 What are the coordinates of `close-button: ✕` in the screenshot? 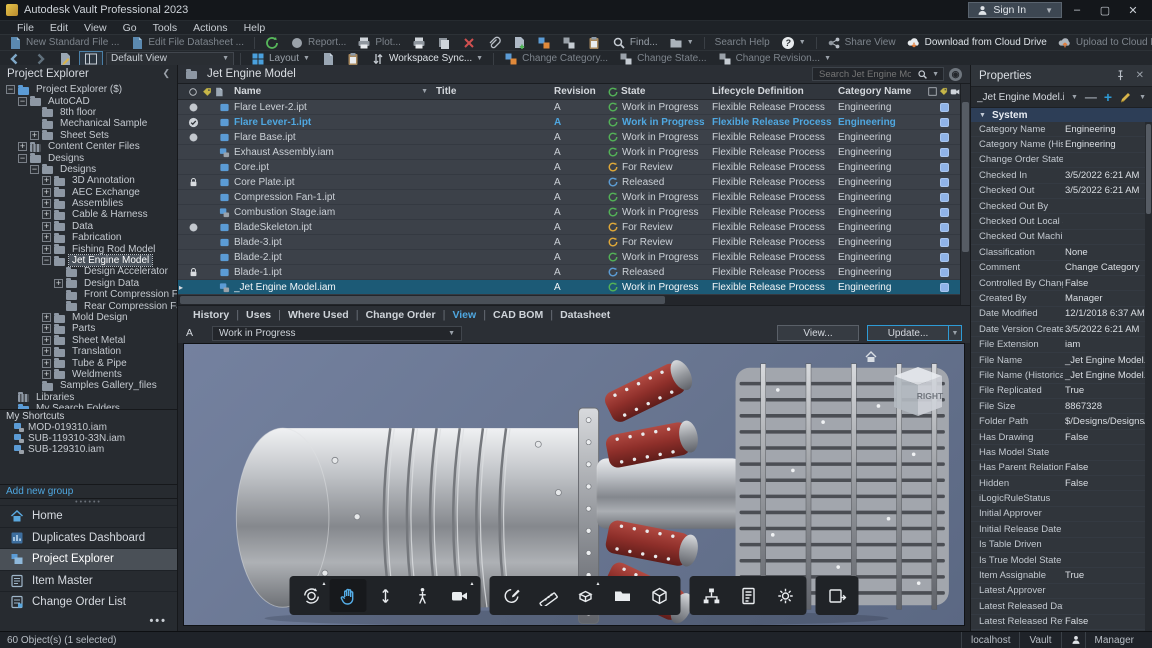 It's located at (1133, 10).